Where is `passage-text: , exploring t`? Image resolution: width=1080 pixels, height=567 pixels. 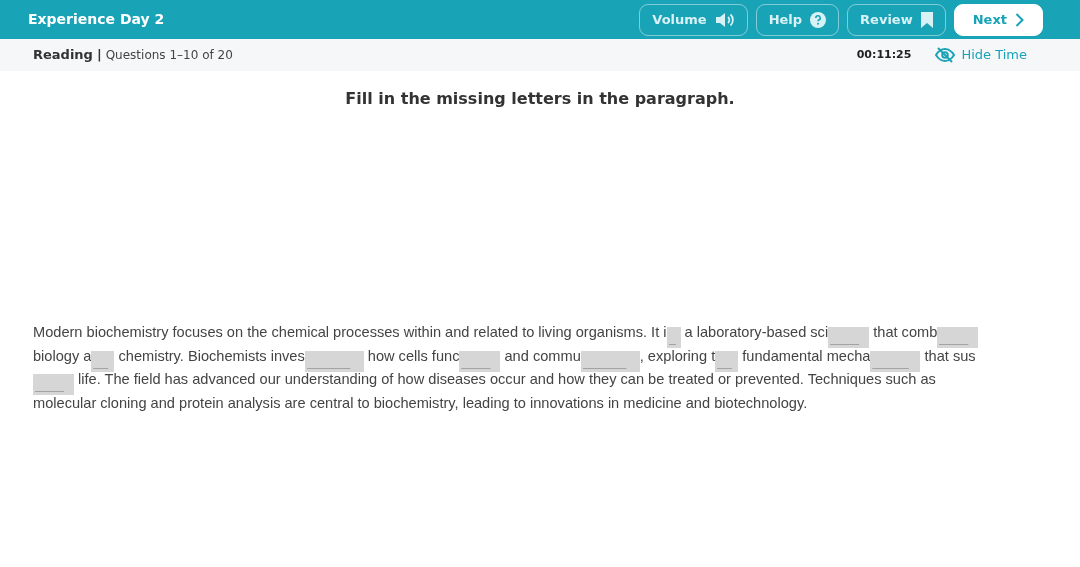
passage-text: , exploring t is located at coordinates (677, 355).